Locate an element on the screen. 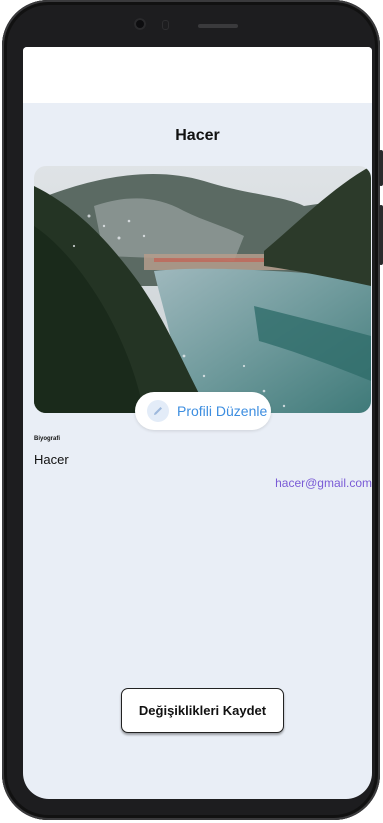 This screenshot has height=823, width=383. power-button is located at coordinates (381, 235).